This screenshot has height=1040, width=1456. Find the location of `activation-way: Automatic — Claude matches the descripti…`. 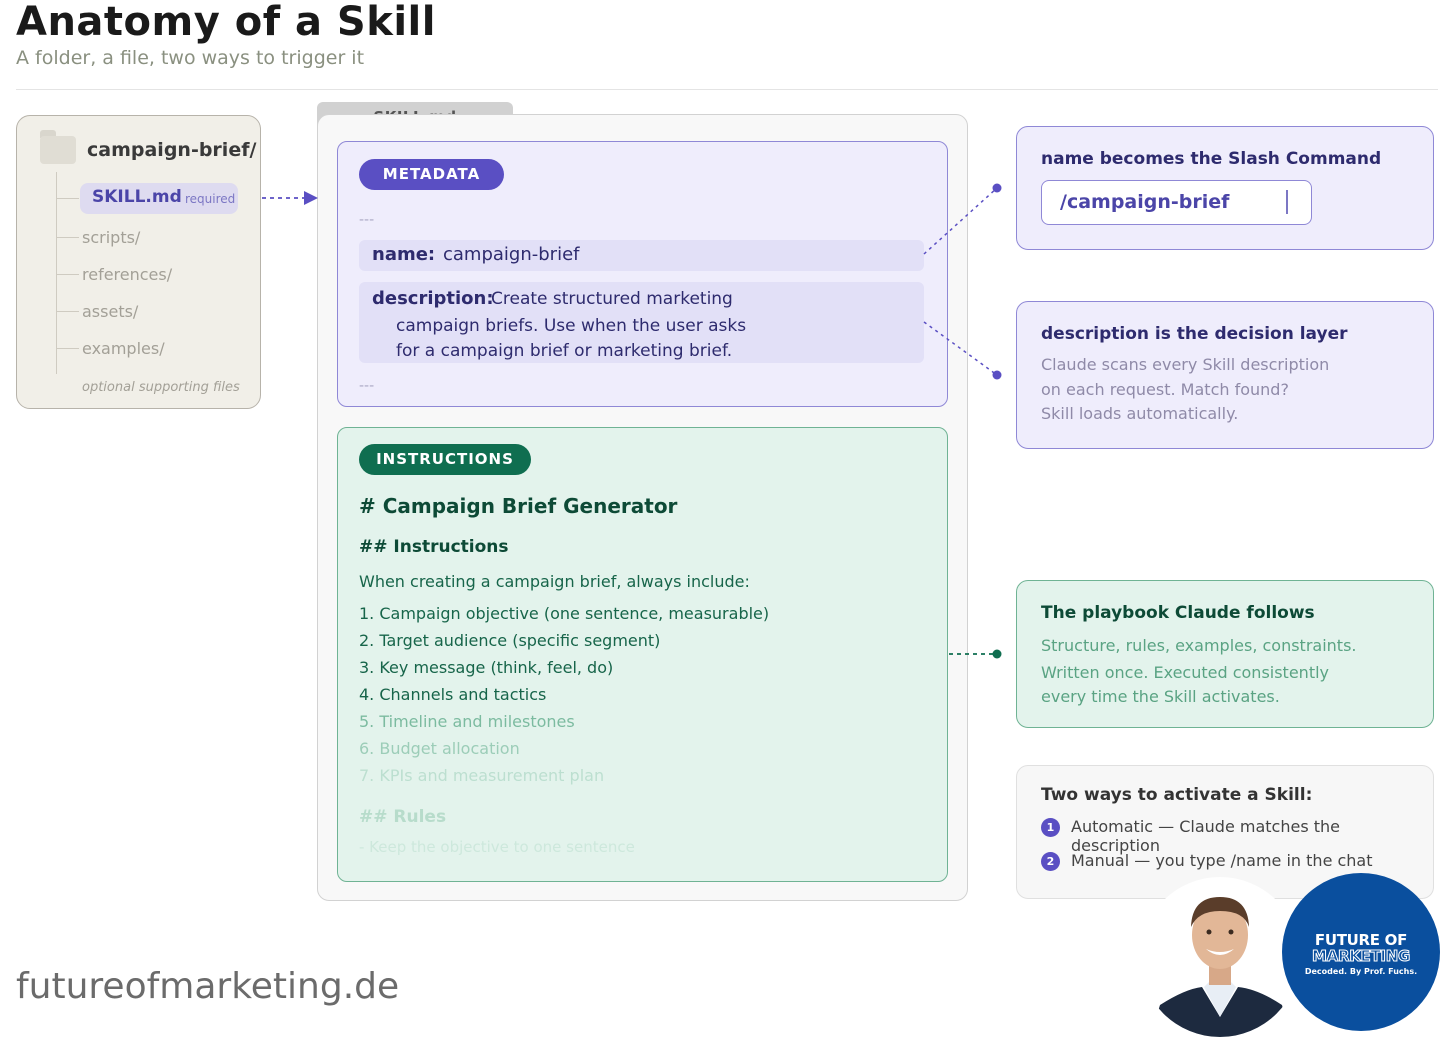

activation-way: Automatic — Claude matches the descripti… is located at coordinates (1205, 836).